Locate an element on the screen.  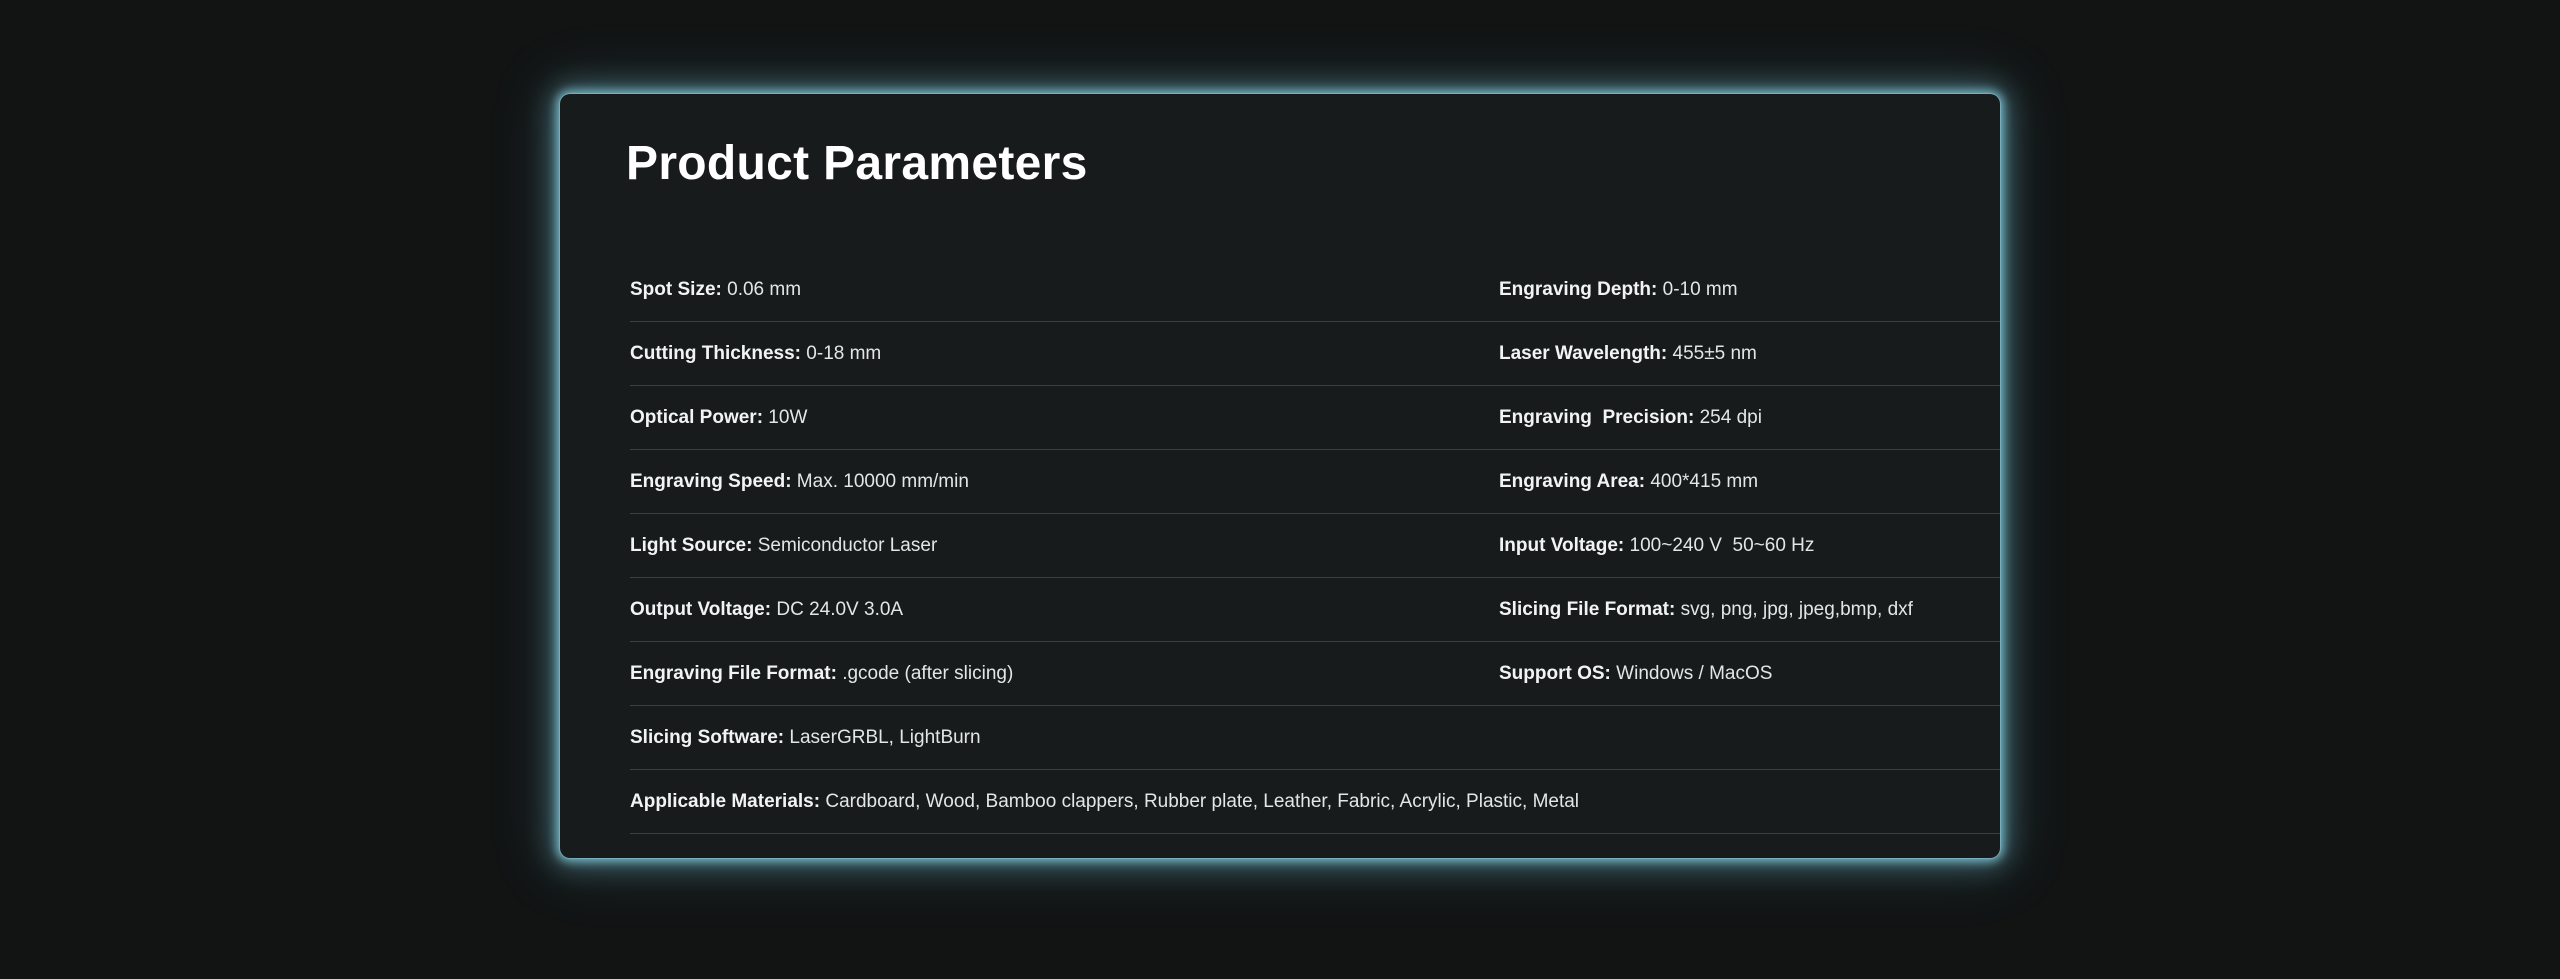
param-engraving-area: Engraving Area: 400*415 mm is located at coordinates (1749, 482).